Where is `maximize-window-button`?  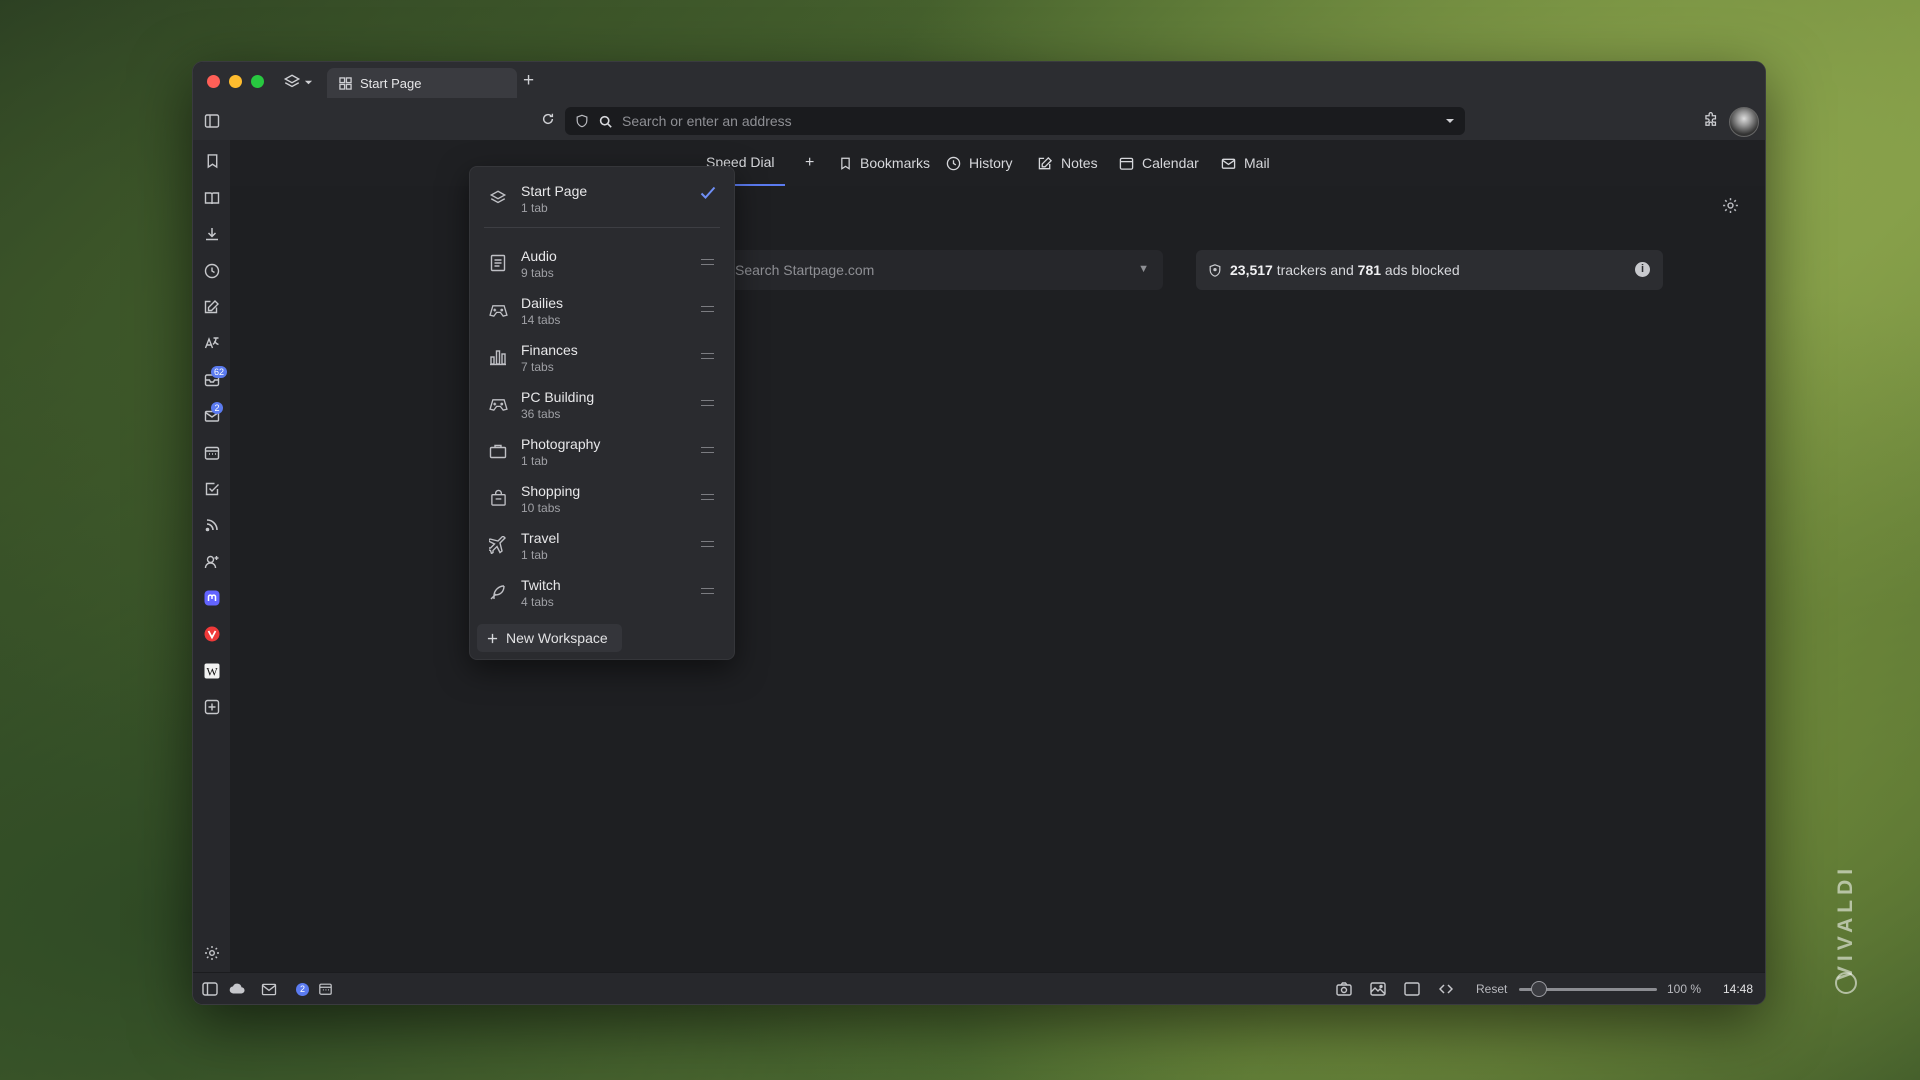
maximize-window-button is located at coordinates (257, 81).